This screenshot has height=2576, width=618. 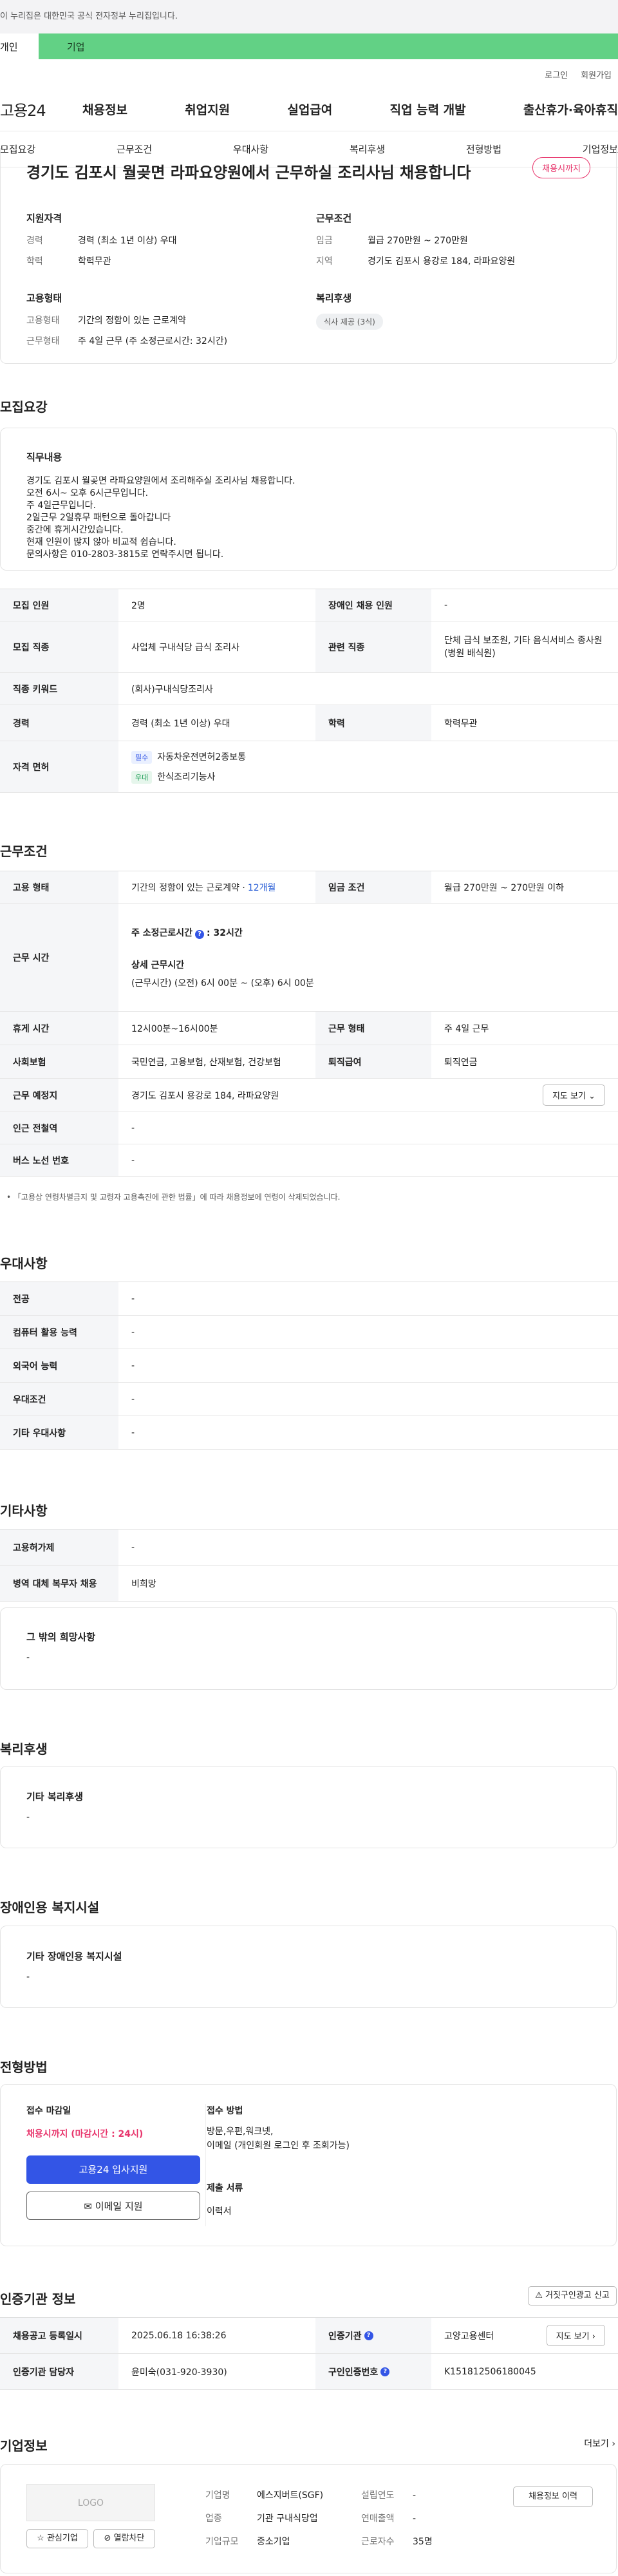 I want to click on table-row: 외국어 능력 -, so click(x=309, y=1366).